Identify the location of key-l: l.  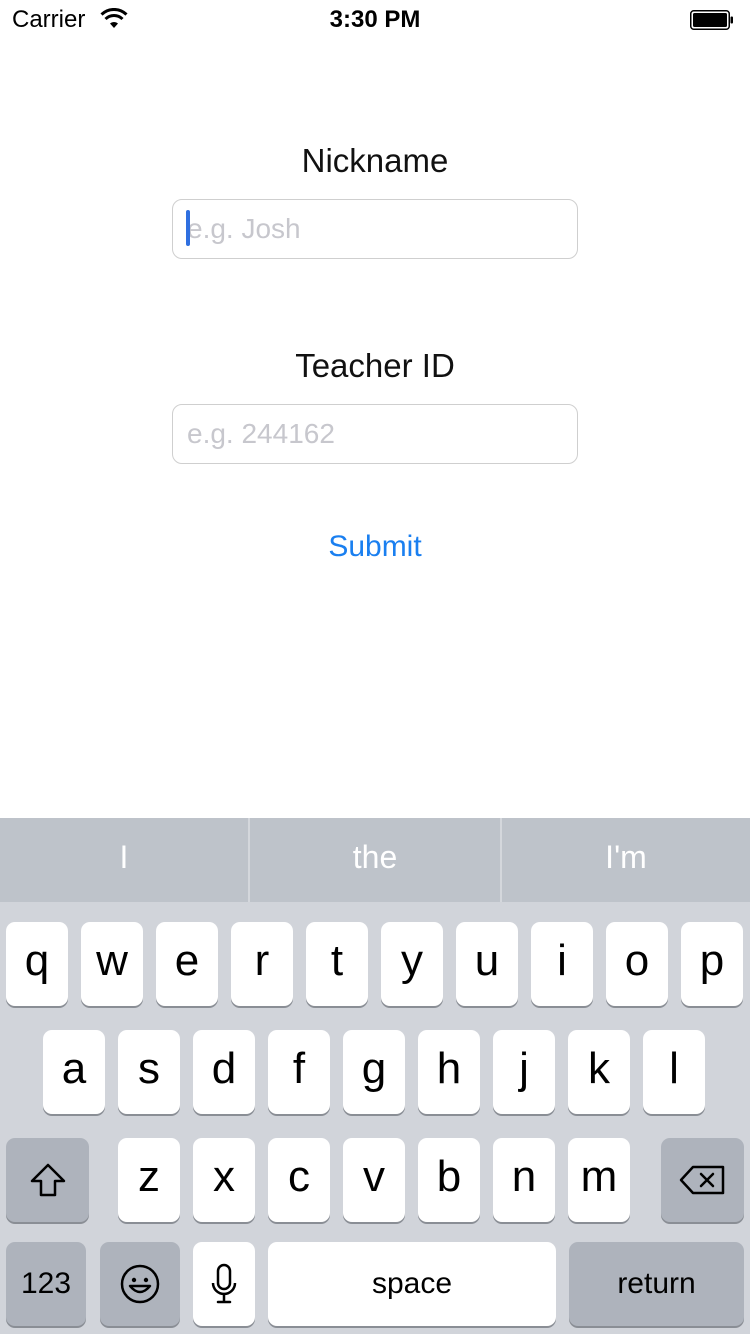
(674, 1072).